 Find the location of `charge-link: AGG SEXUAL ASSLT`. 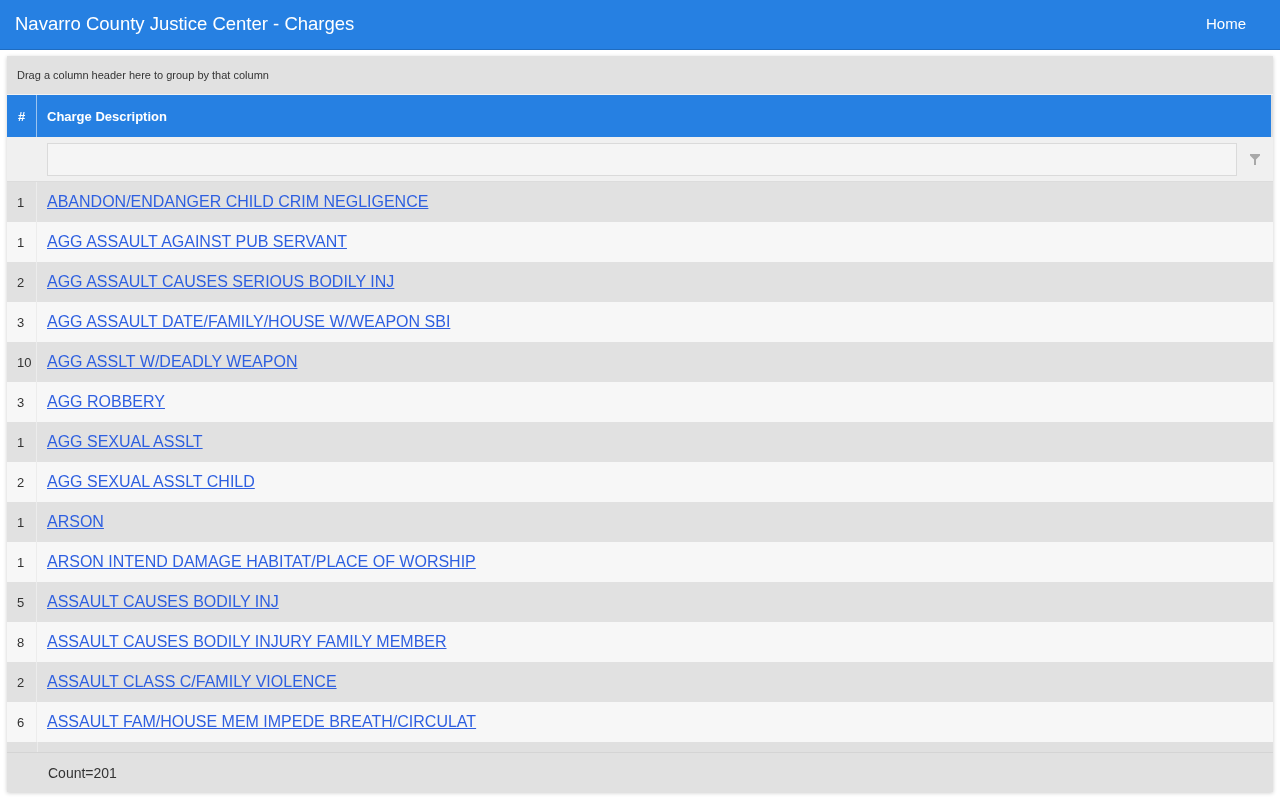

charge-link: AGG SEXUAL ASSLT is located at coordinates (125, 442).